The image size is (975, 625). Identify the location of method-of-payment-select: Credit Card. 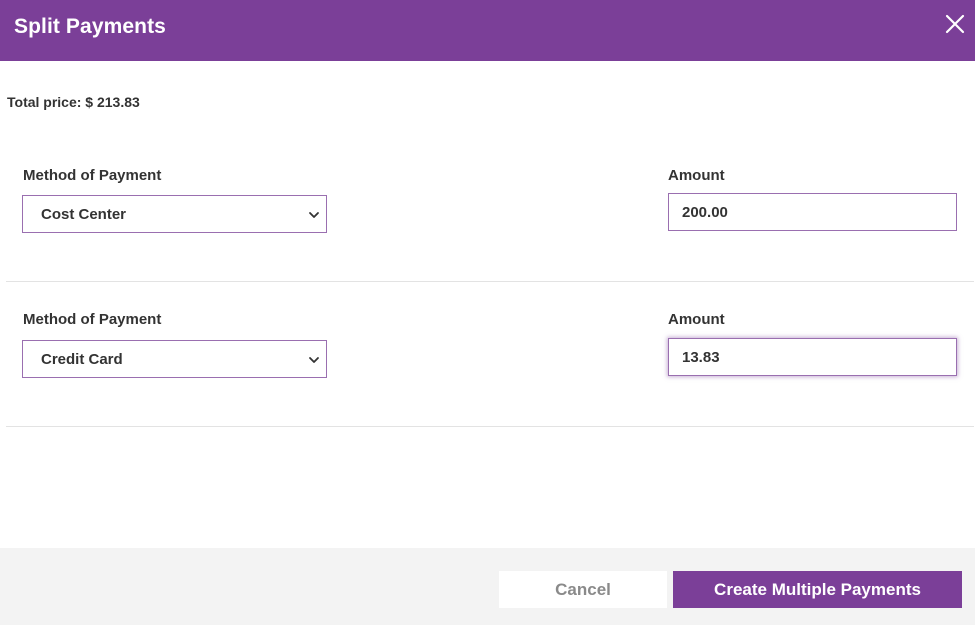
(174, 359).